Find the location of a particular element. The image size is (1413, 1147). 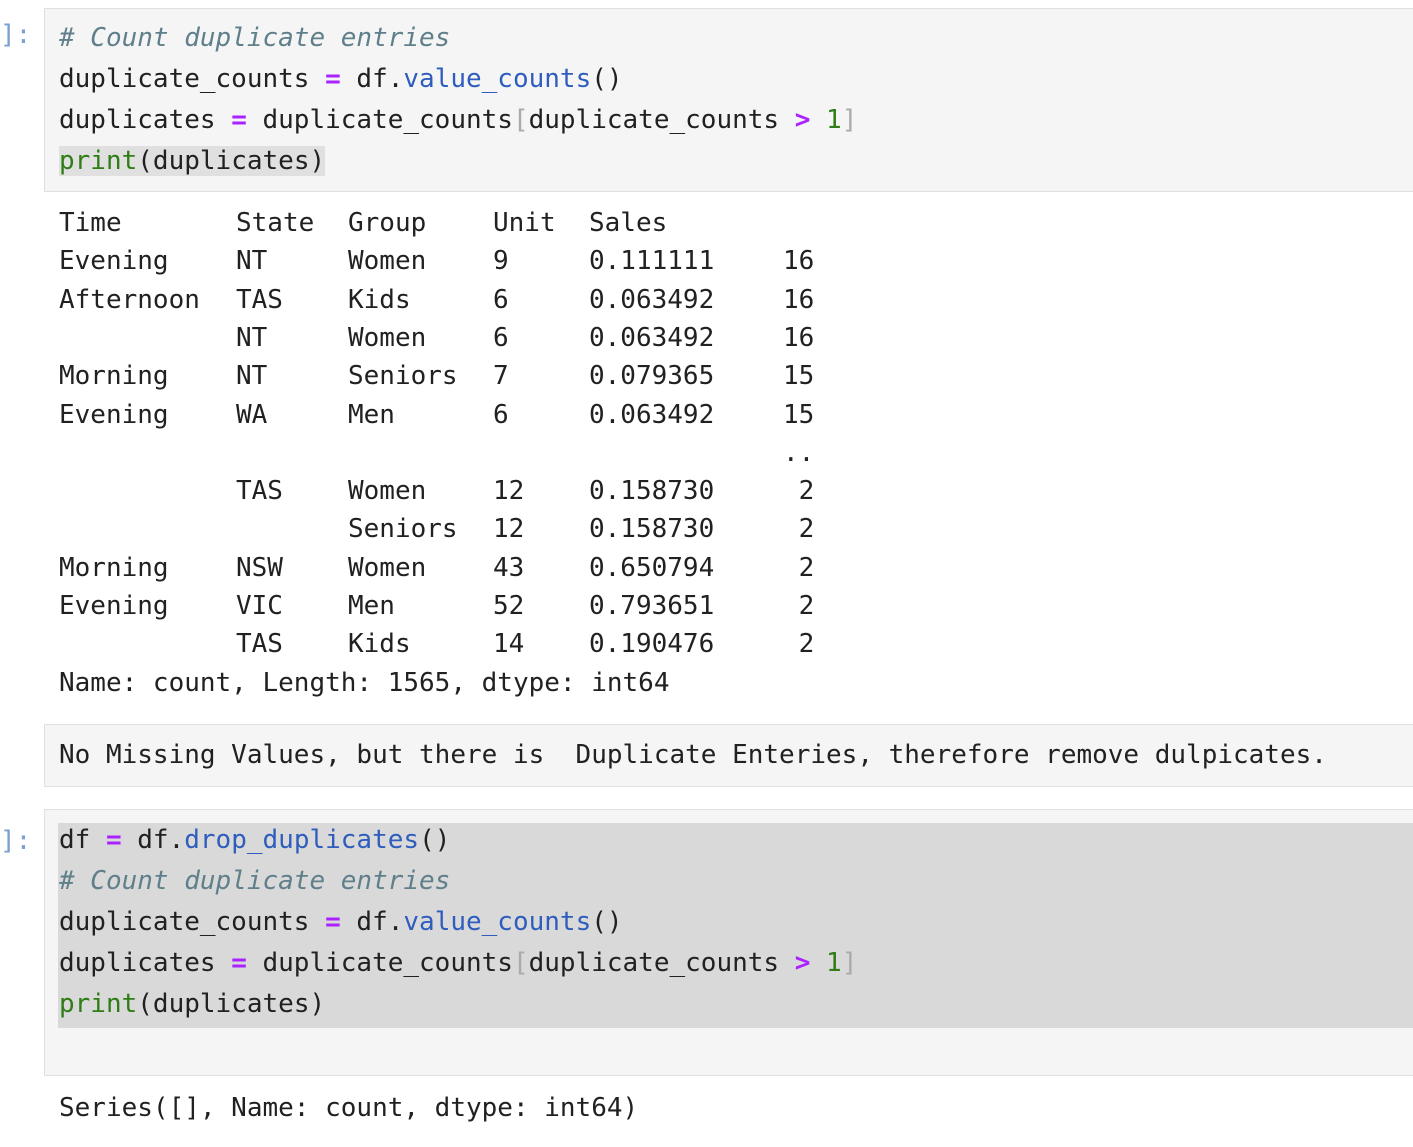

output-footer: Name: count, Length: 1565, dtype: int64 is located at coordinates (364, 683).